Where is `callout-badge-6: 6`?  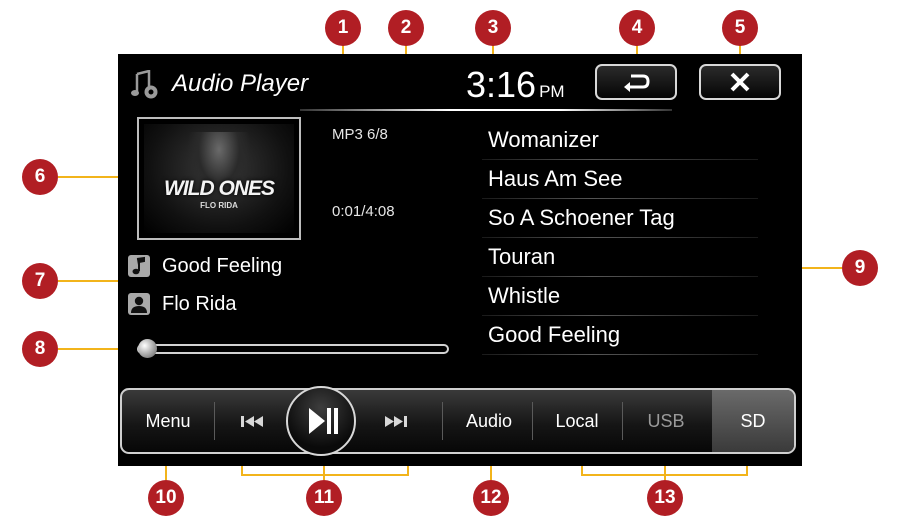 callout-badge-6: 6 is located at coordinates (40, 177).